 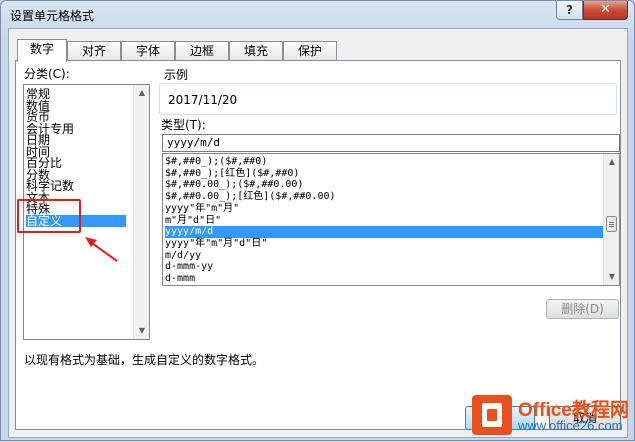 I want to click on format-item: m/d/yy, so click(x=183, y=255).